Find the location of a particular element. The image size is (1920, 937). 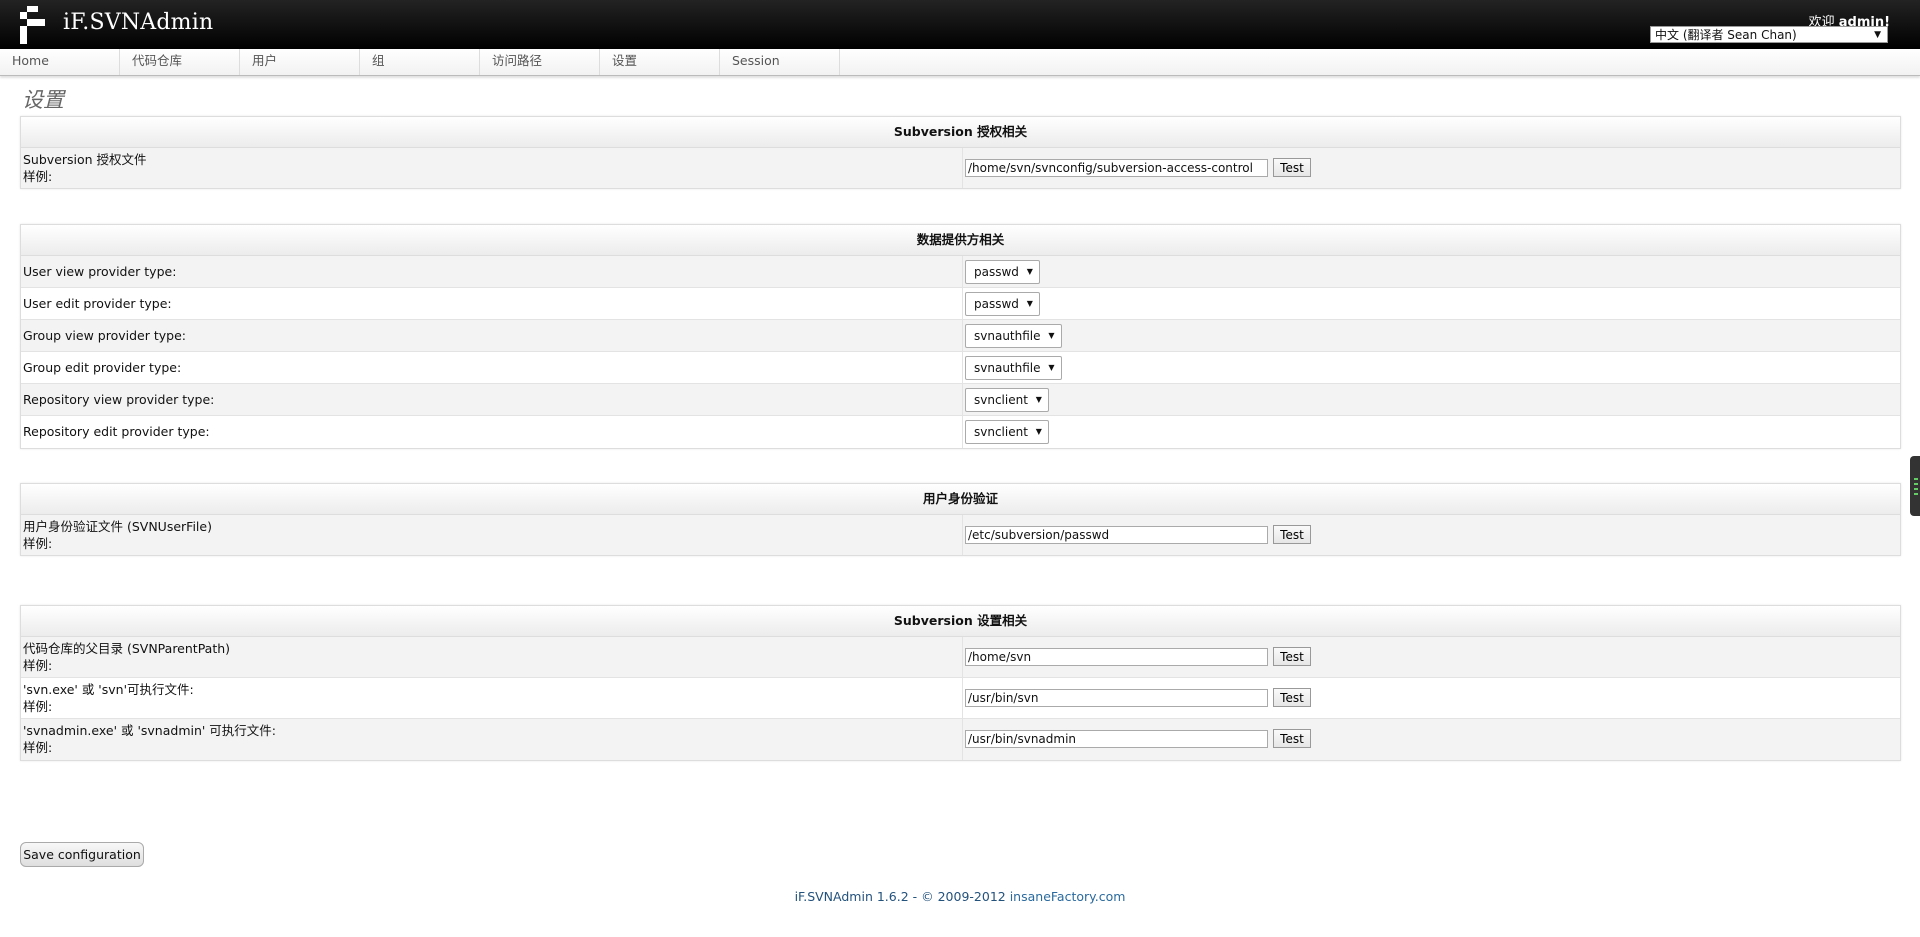

repo-edit-provider-select: svnclient ▼ is located at coordinates (1007, 432).